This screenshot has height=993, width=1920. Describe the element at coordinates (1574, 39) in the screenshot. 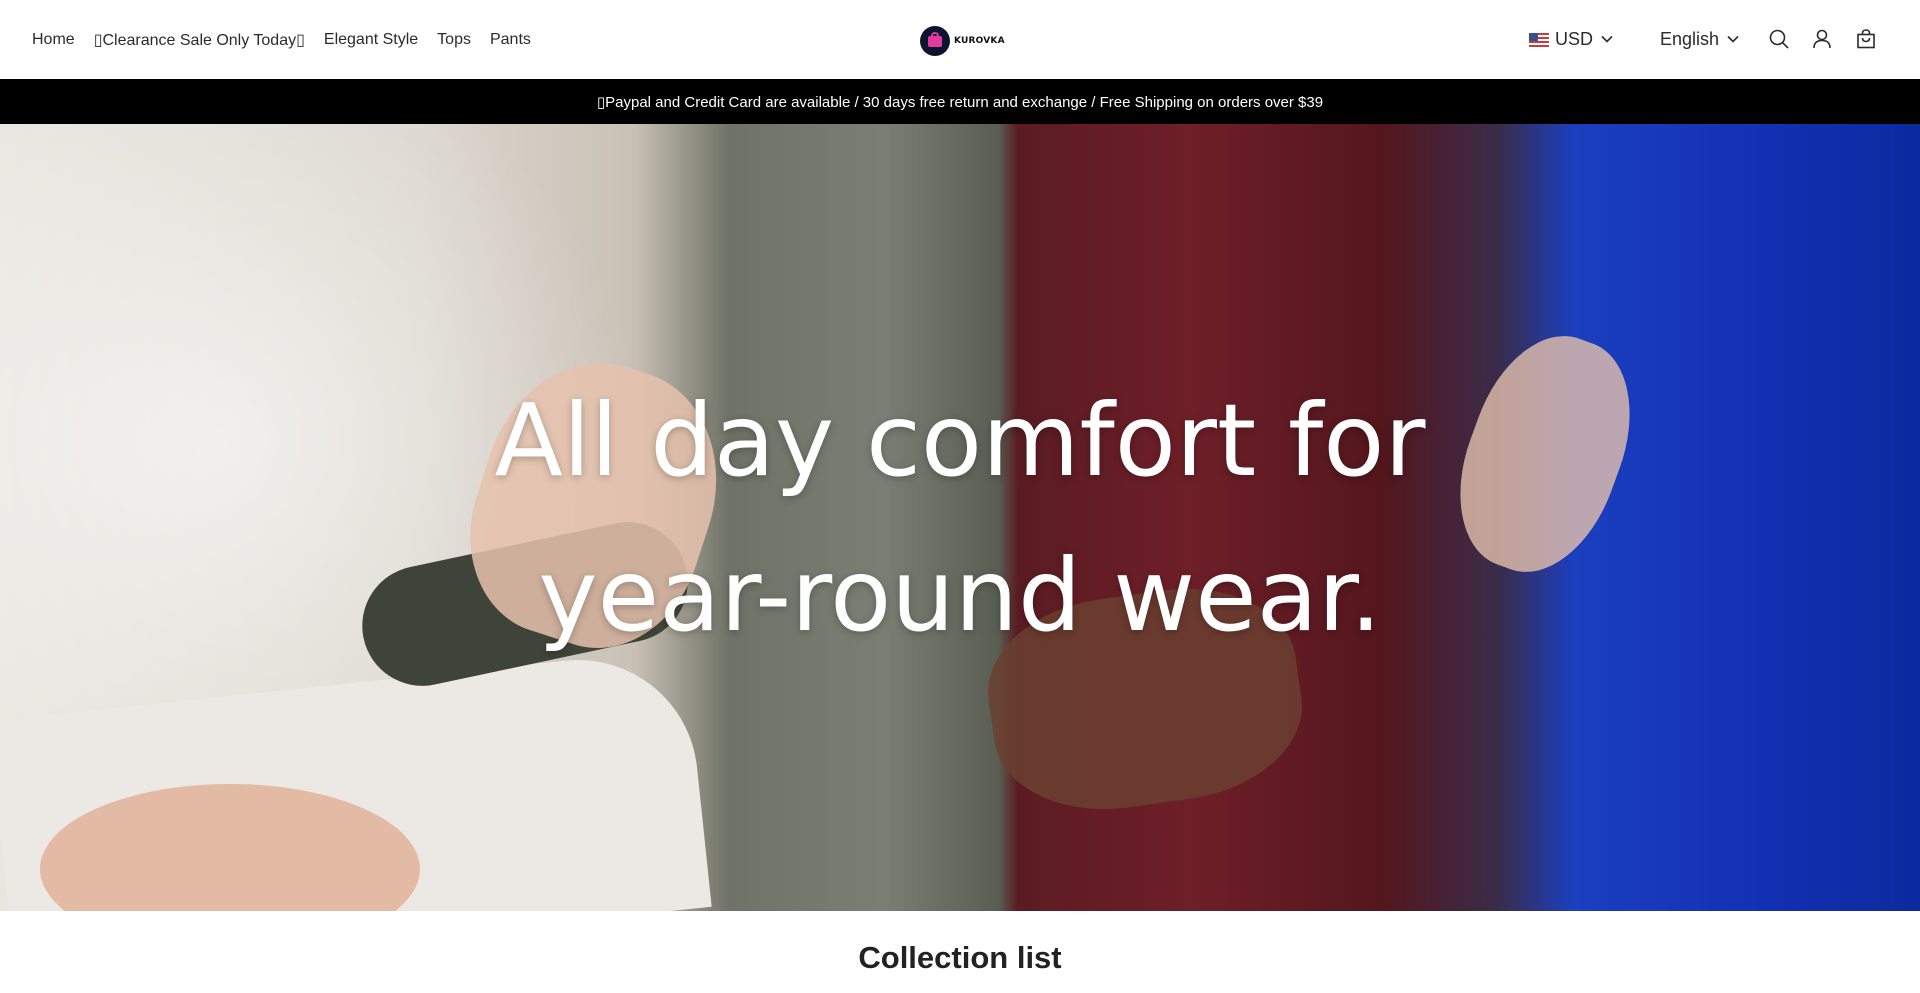

I see `currency-label: USD` at that location.